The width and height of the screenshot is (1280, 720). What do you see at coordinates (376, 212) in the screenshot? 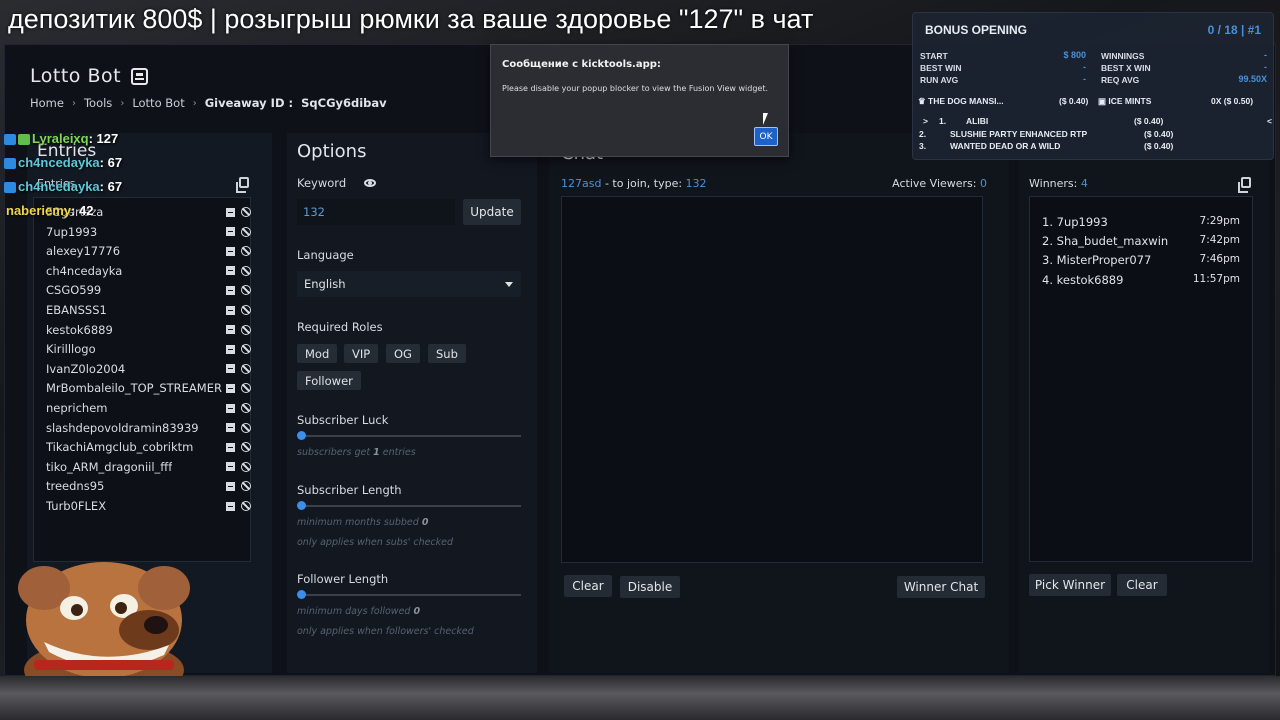
I see `keyword-input` at bounding box center [376, 212].